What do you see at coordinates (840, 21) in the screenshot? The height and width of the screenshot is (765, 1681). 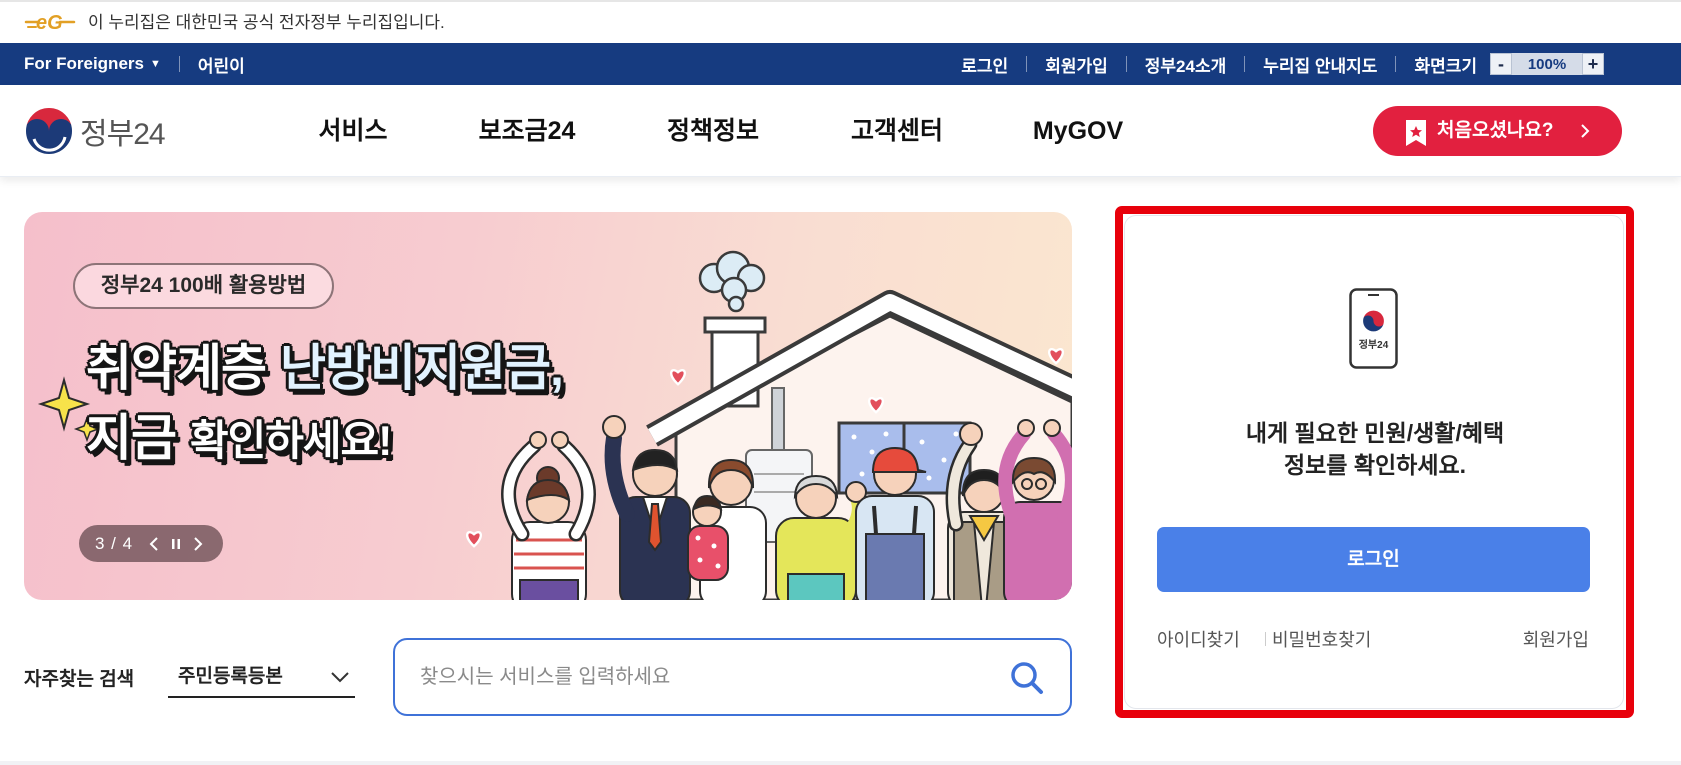 I see `gov-notice-banner: eG 이 누리집은 대한민국 공식 전자정부 누리집입니다.` at bounding box center [840, 21].